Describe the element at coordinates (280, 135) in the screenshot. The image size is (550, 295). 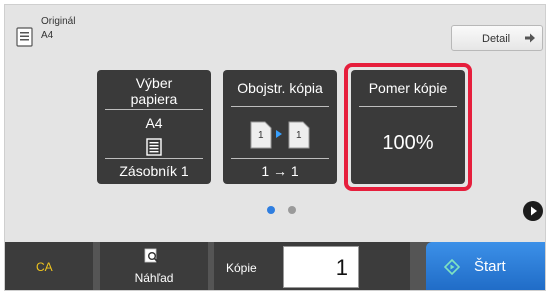
I see `duplex-copy-icon: 1 1` at that location.